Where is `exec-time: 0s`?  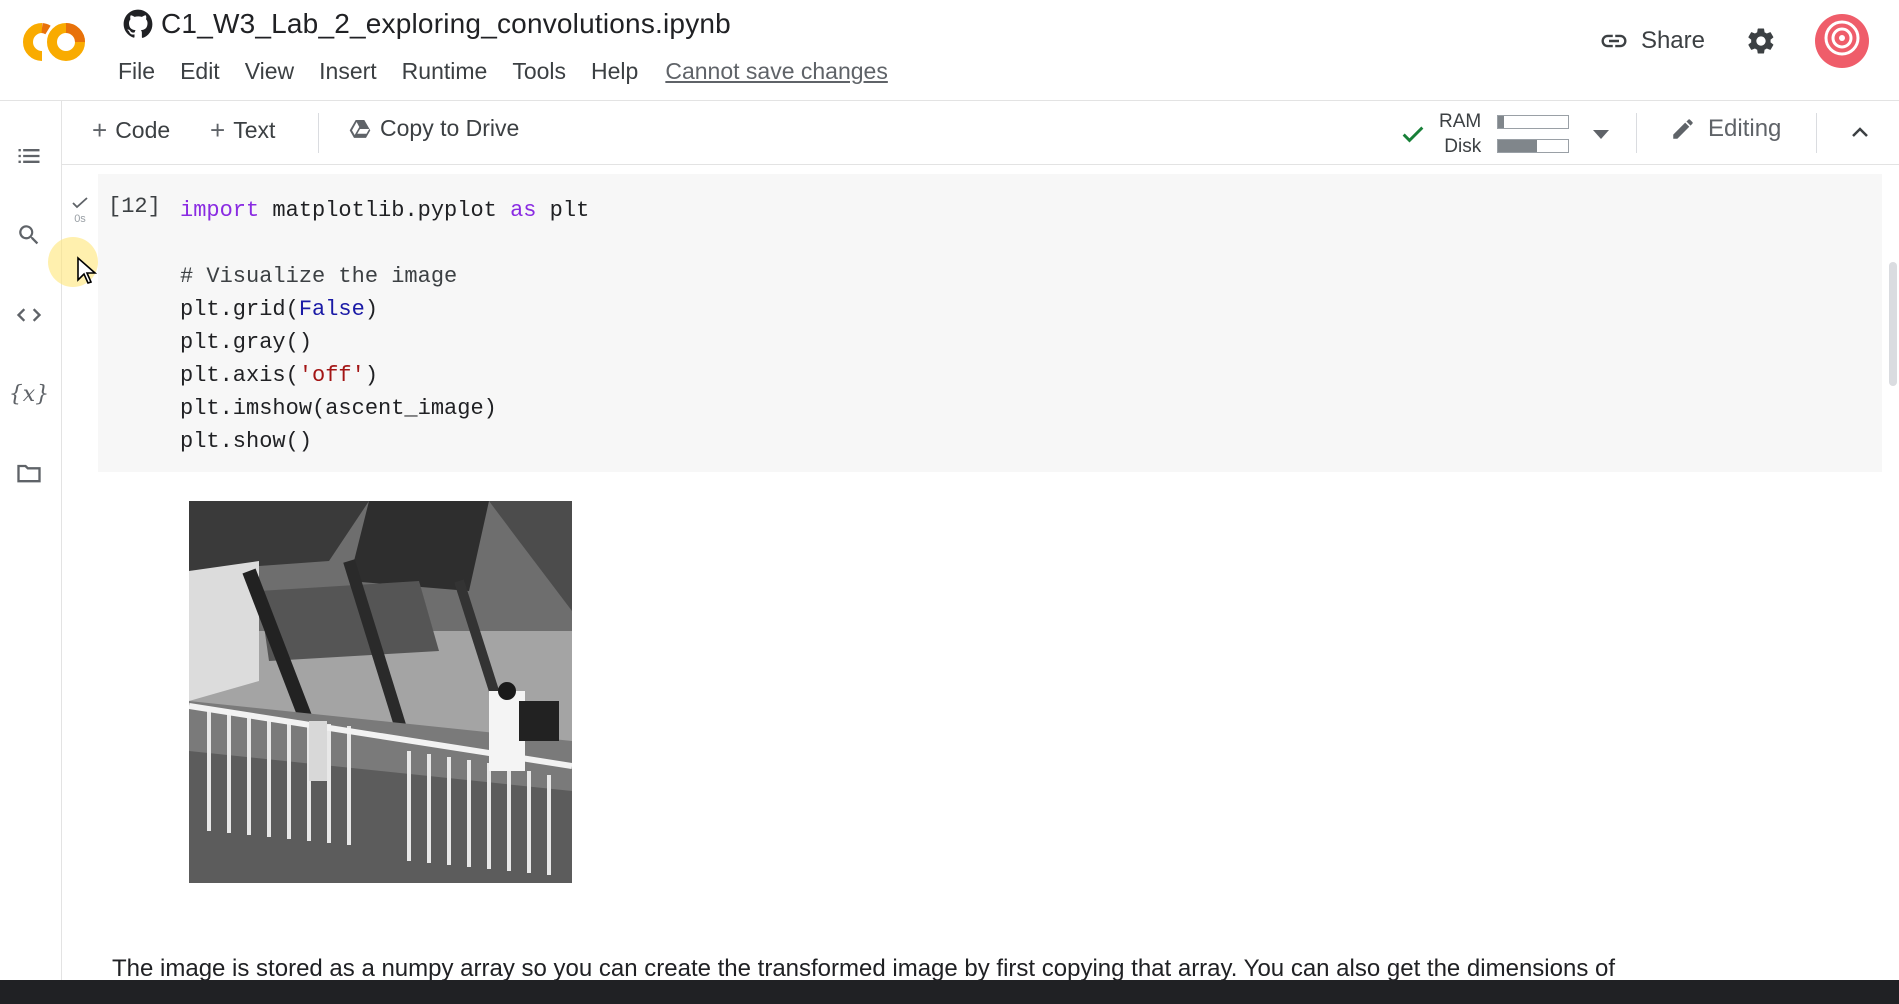 exec-time: 0s is located at coordinates (80, 219).